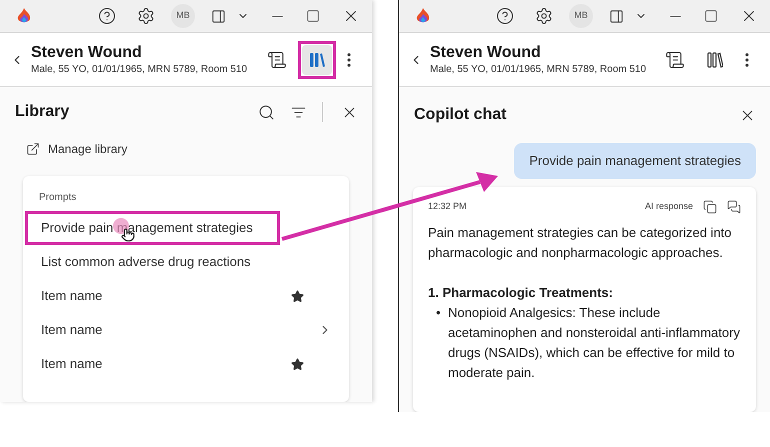  Describe the element at coordinates (734, 207) in the screenshot. I see `feedback-icon` at that location.